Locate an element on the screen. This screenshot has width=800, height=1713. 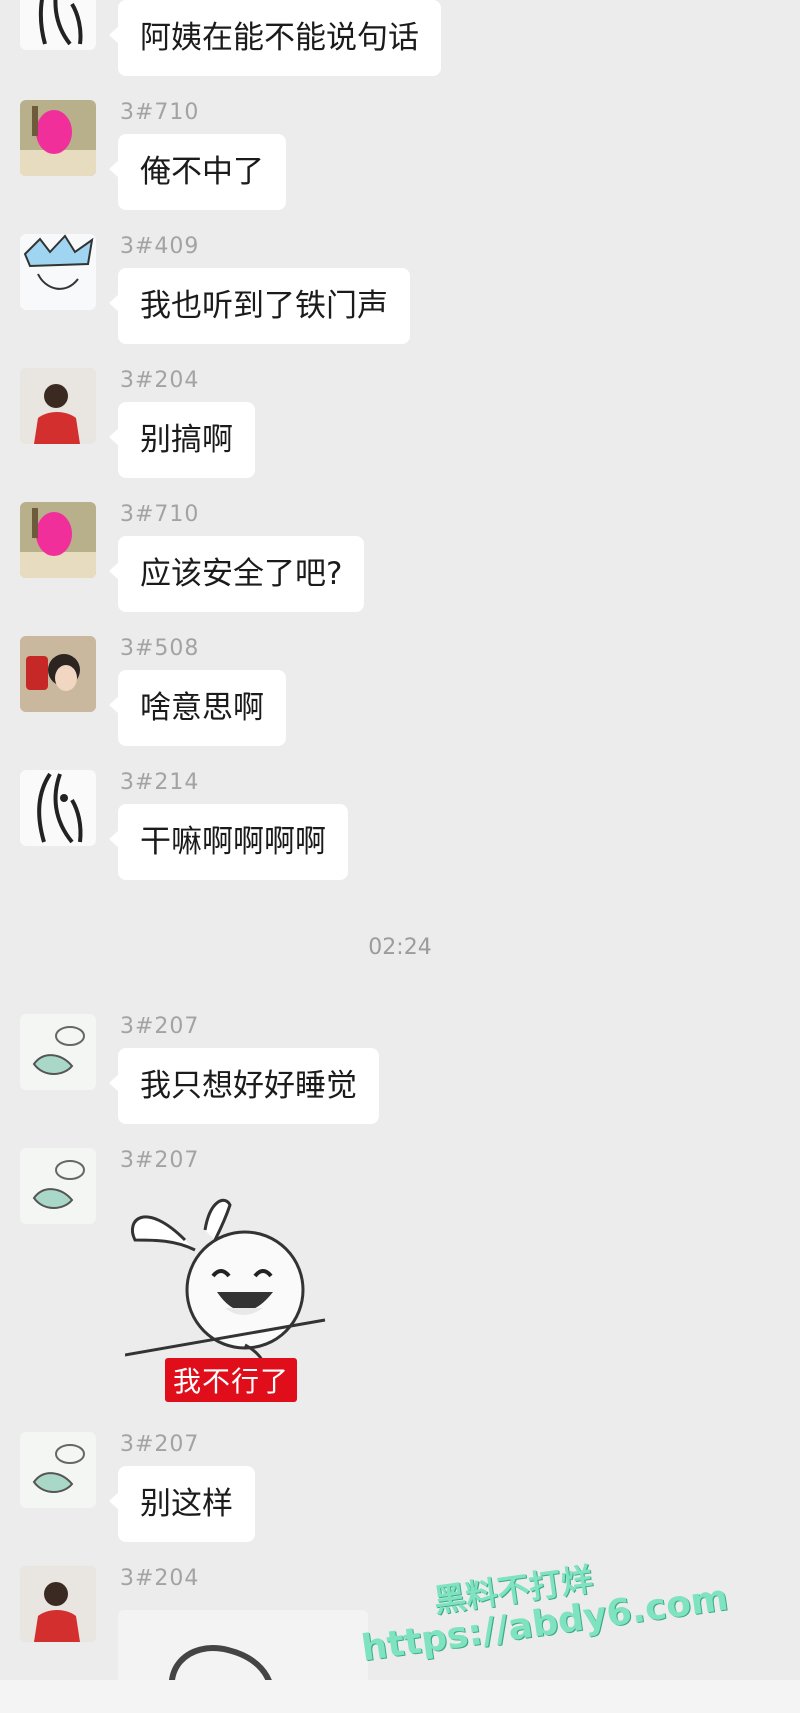
message-bubble: 别这样 is located at coordinates (182, 1504).